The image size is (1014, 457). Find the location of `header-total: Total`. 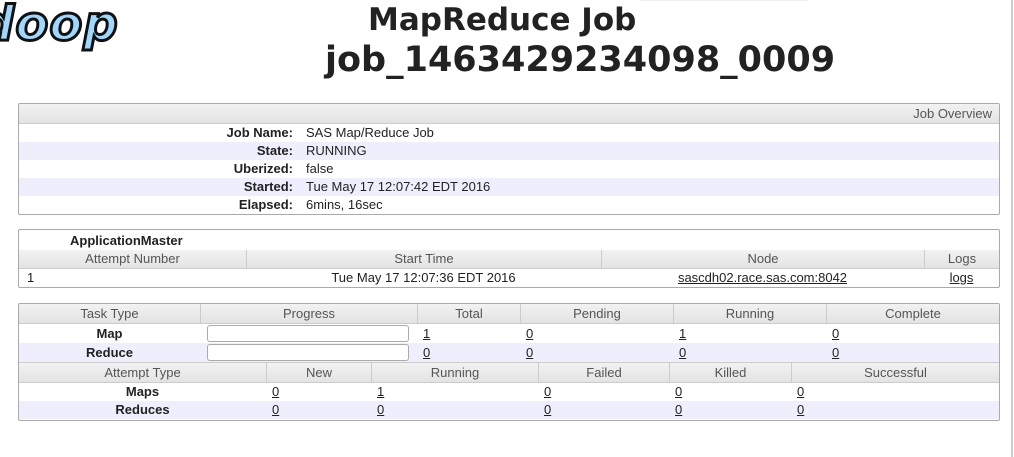

header-total: Total is located at coordinates (468, 313).